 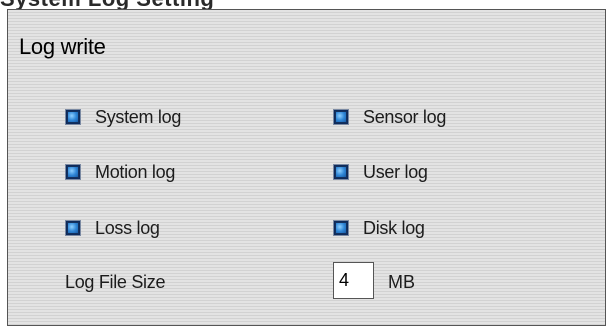 I want to click on system-log-option: System log, so click(x=123, y=117).